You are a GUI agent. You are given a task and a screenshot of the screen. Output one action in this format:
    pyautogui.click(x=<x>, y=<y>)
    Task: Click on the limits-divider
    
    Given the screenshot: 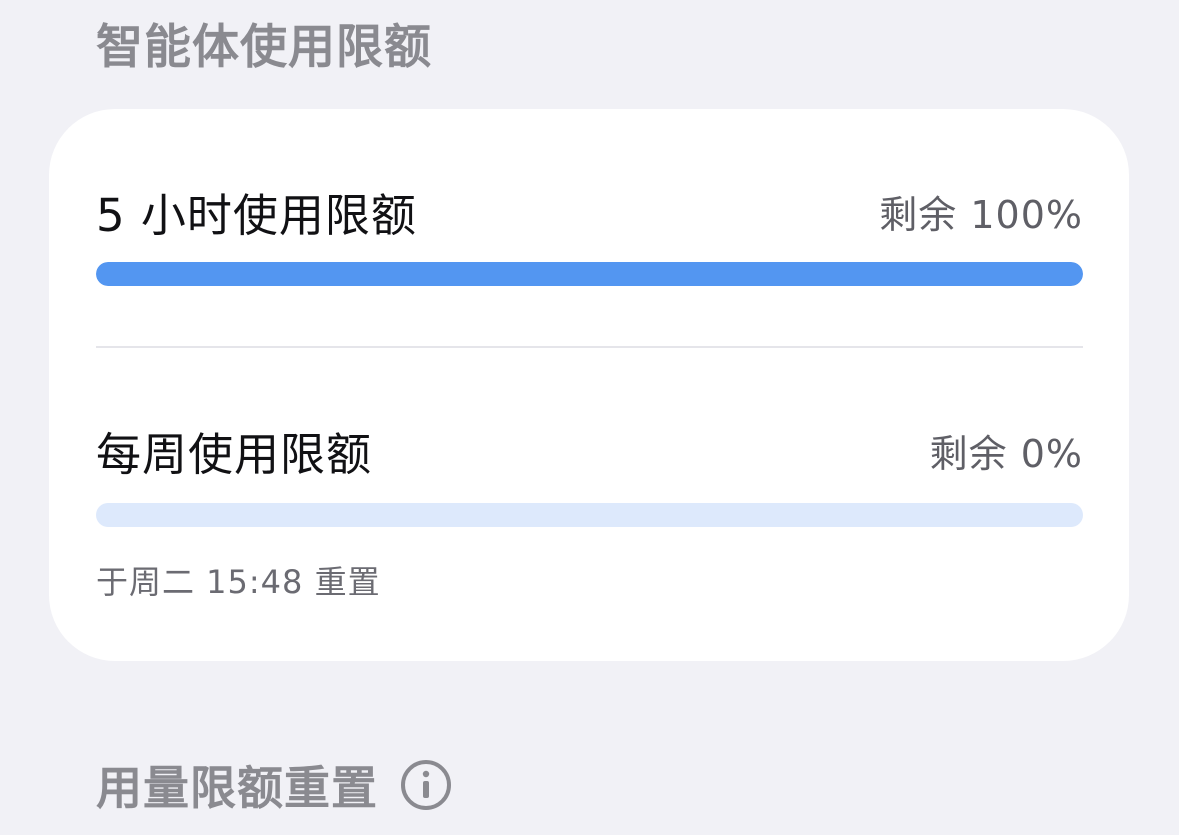 What is the action you would take?
    pyautogui.click(x=589, y=347)
    